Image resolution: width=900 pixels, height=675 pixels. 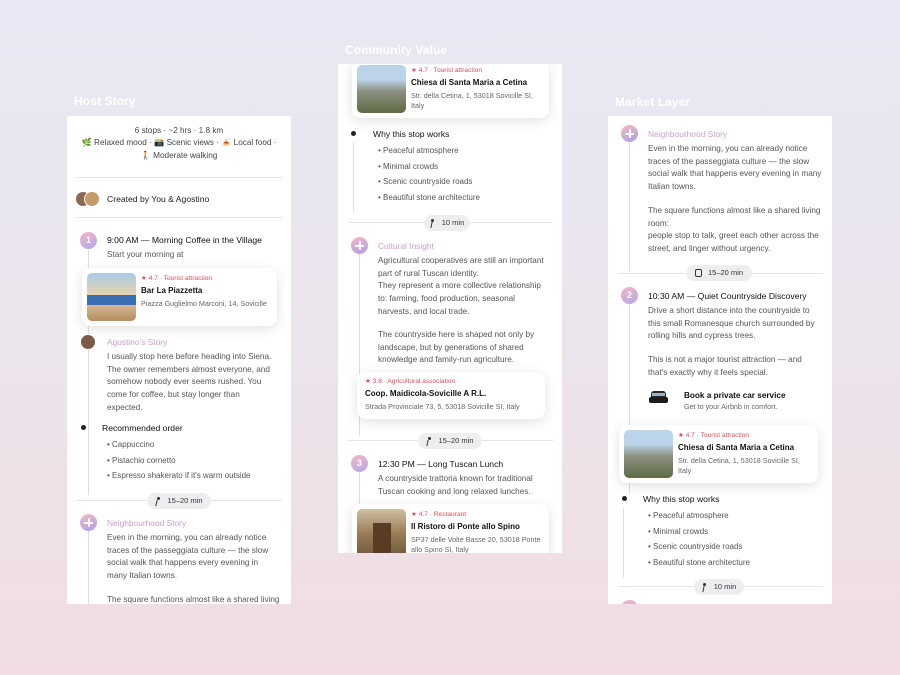 What do you see at coordinates (727, 296) in the screenshot?
I see `stop-2-title: 10:30 AM — Quiet Countryside Discovery` at bounding box center [727, 296].